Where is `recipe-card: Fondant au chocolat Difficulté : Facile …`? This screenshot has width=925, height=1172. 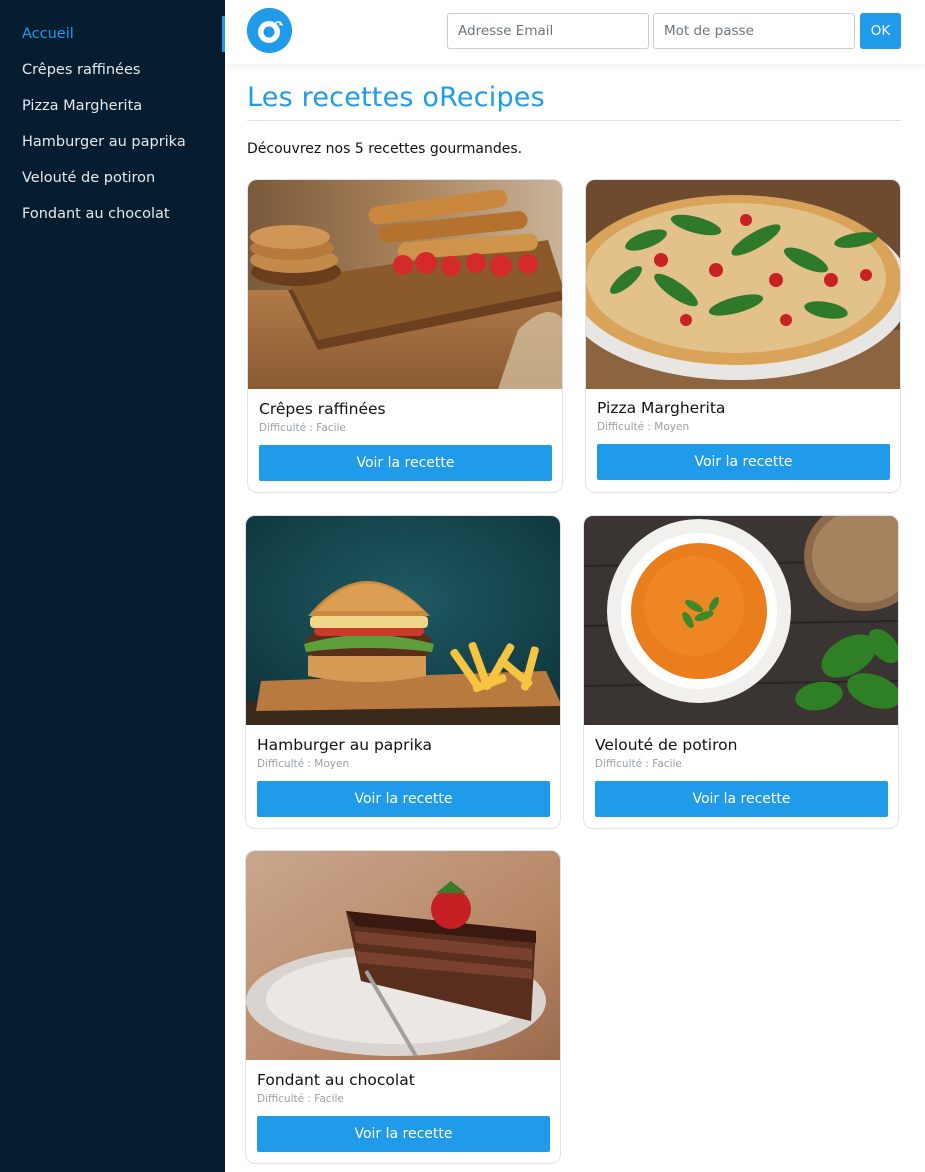 recipe-card: Fondant au chocolat Difficulté : Facile … is located at coordinates (403, 1007).